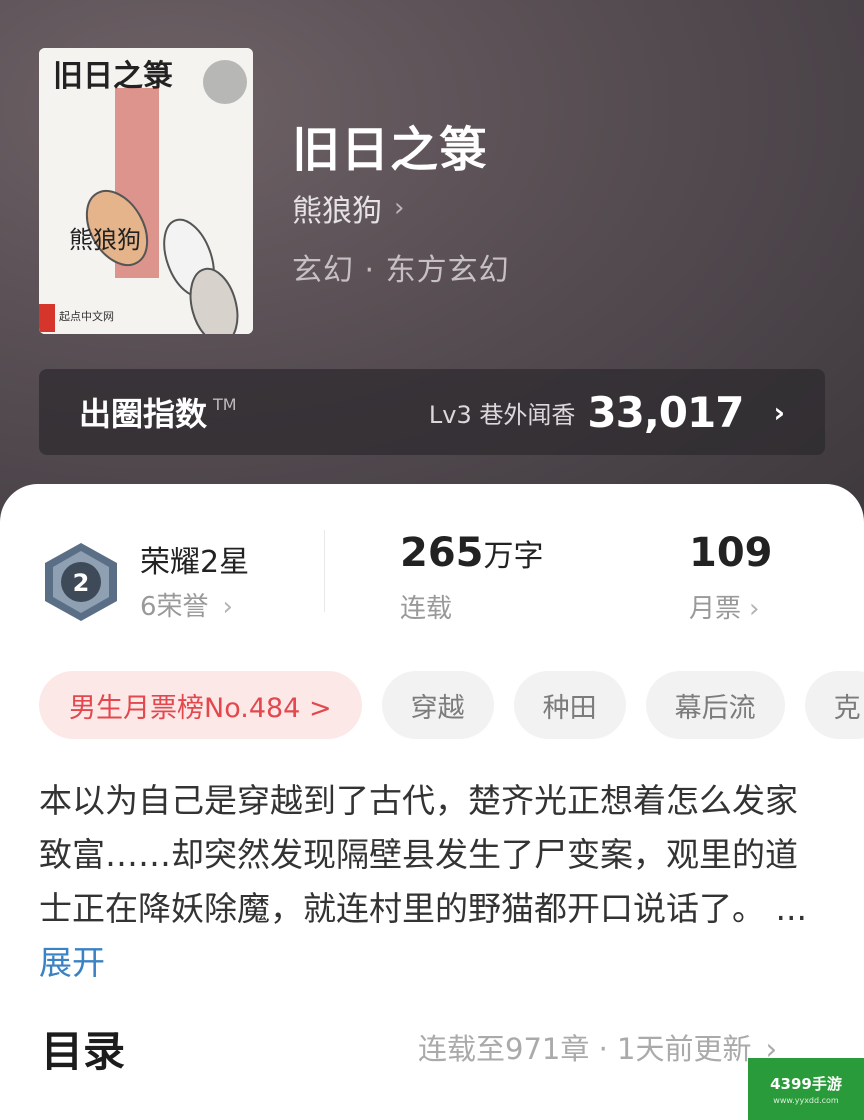 Image resolution: width=864 pixels, height=1120 pixels. What do you see at coordinates (337, 211) in the screenshot?
I see `author-name: 熊狼狗` at bounding box center [337, 211].